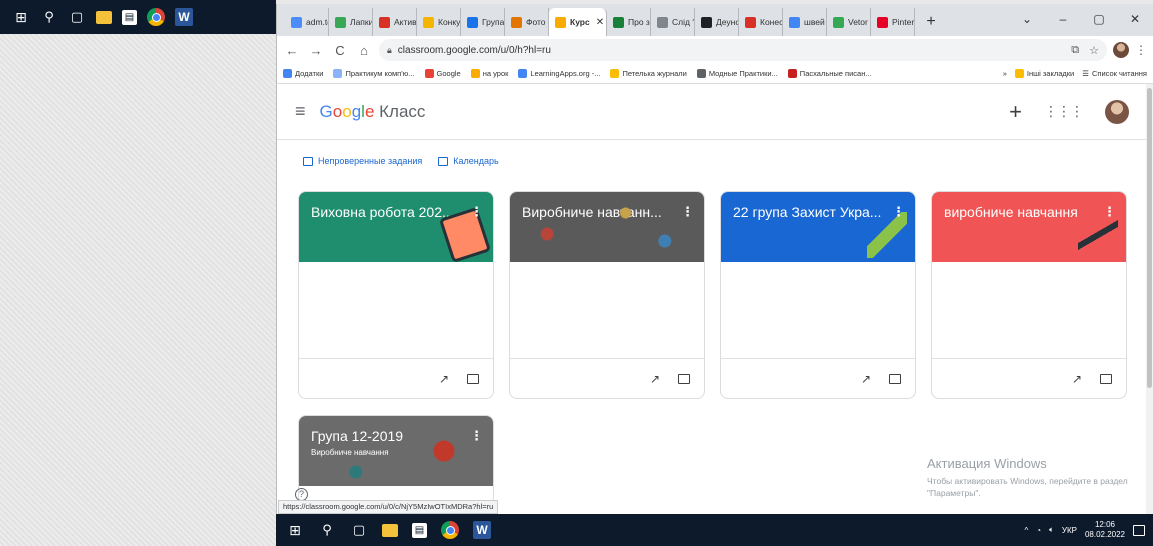 This screenshot has width=1153, height=546. I want to click on class-card-banner: 22 група Захист Укра... ⋮, so click(818, 227).